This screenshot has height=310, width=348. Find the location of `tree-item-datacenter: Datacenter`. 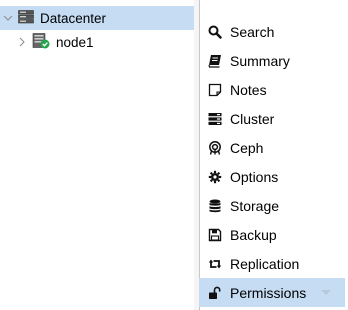

tree-item-datacenter: Datacenter is located at coordinates (97, 18).